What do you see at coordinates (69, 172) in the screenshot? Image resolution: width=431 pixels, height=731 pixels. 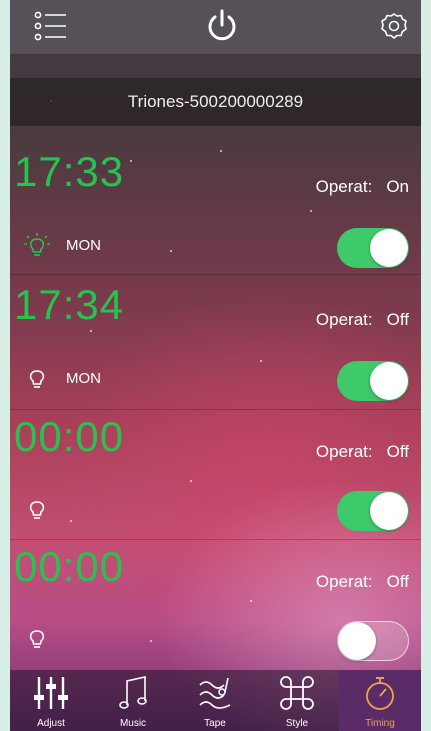 I see `timer-time: 17:33` at bounding box center [69, 172].